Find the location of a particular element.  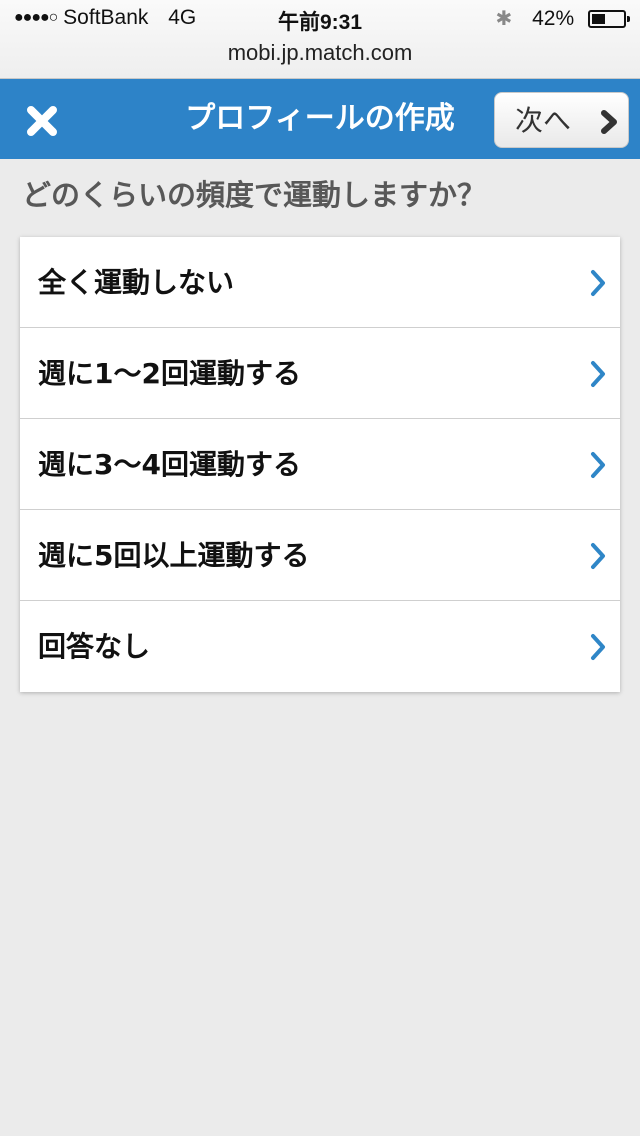

option-label: 回答なし is located at coordinates (94, 646).